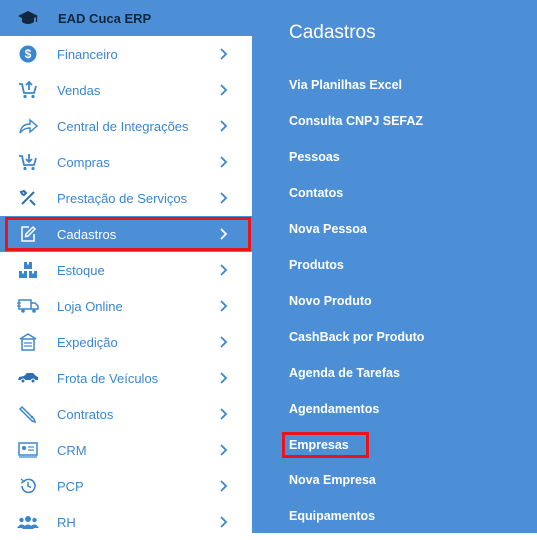  Describe the element at coordinates (330, 301) in the screenshot. I see `submenu-item-novo-produto: Novo Produto` at that location.